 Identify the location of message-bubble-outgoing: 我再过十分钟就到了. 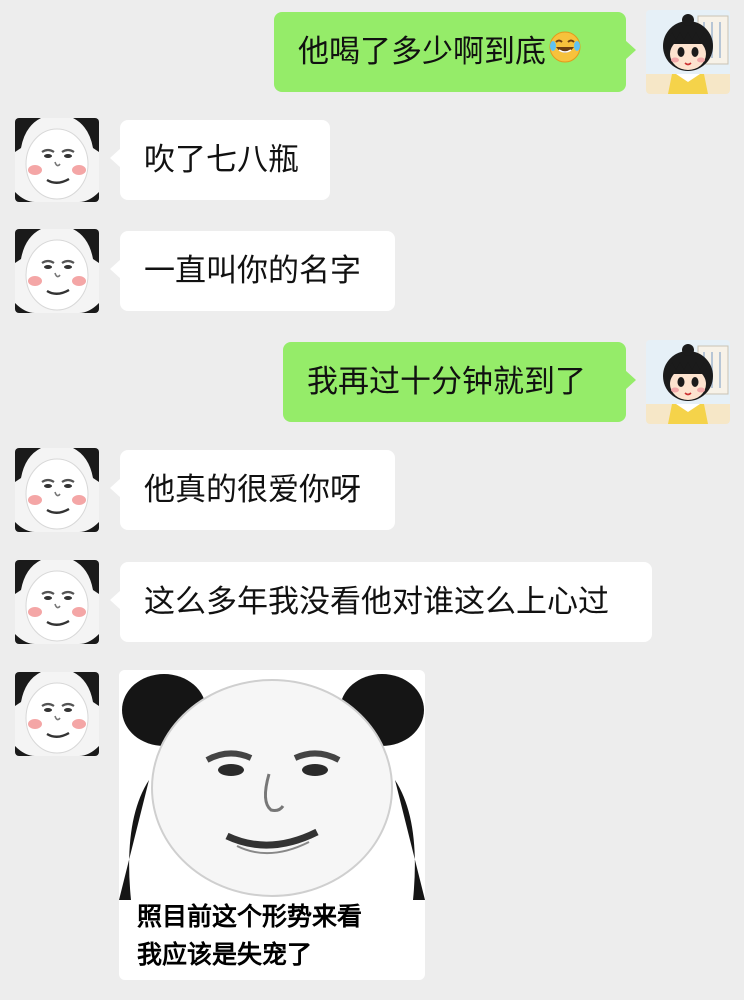
(459, 382).